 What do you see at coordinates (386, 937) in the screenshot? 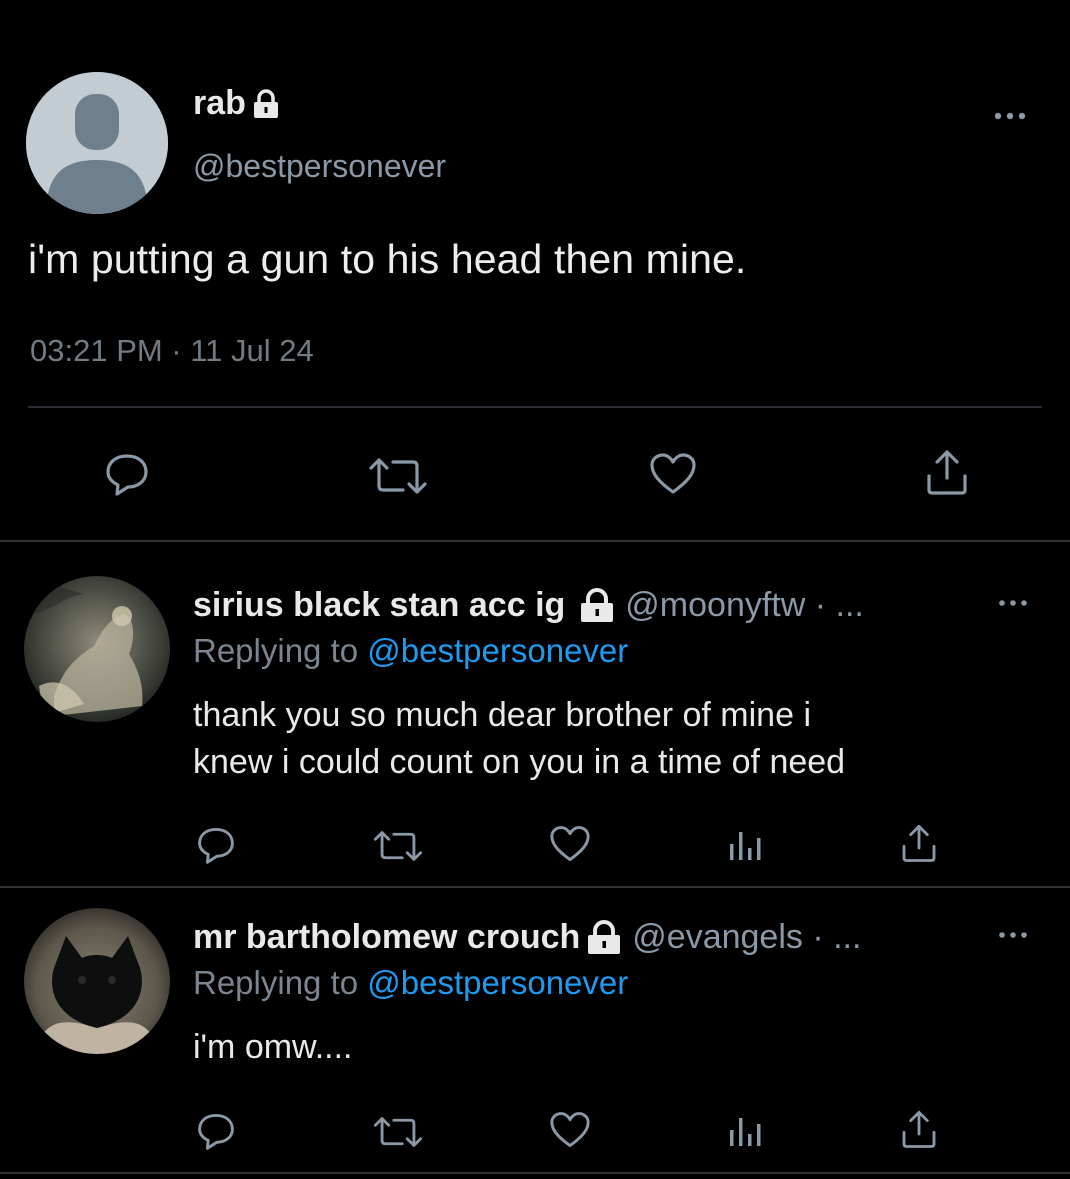
I see `reply-display-name: mr bartholomew crouch` at bounding box center [386, 937].